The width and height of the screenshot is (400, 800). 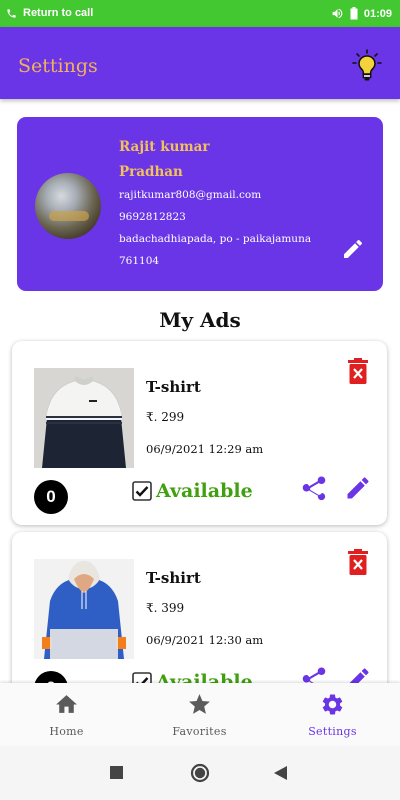 What do you see at coordinates (377, 13) in the screenshot?
I see `clock: 01:09` at bounding box center [377, 13].